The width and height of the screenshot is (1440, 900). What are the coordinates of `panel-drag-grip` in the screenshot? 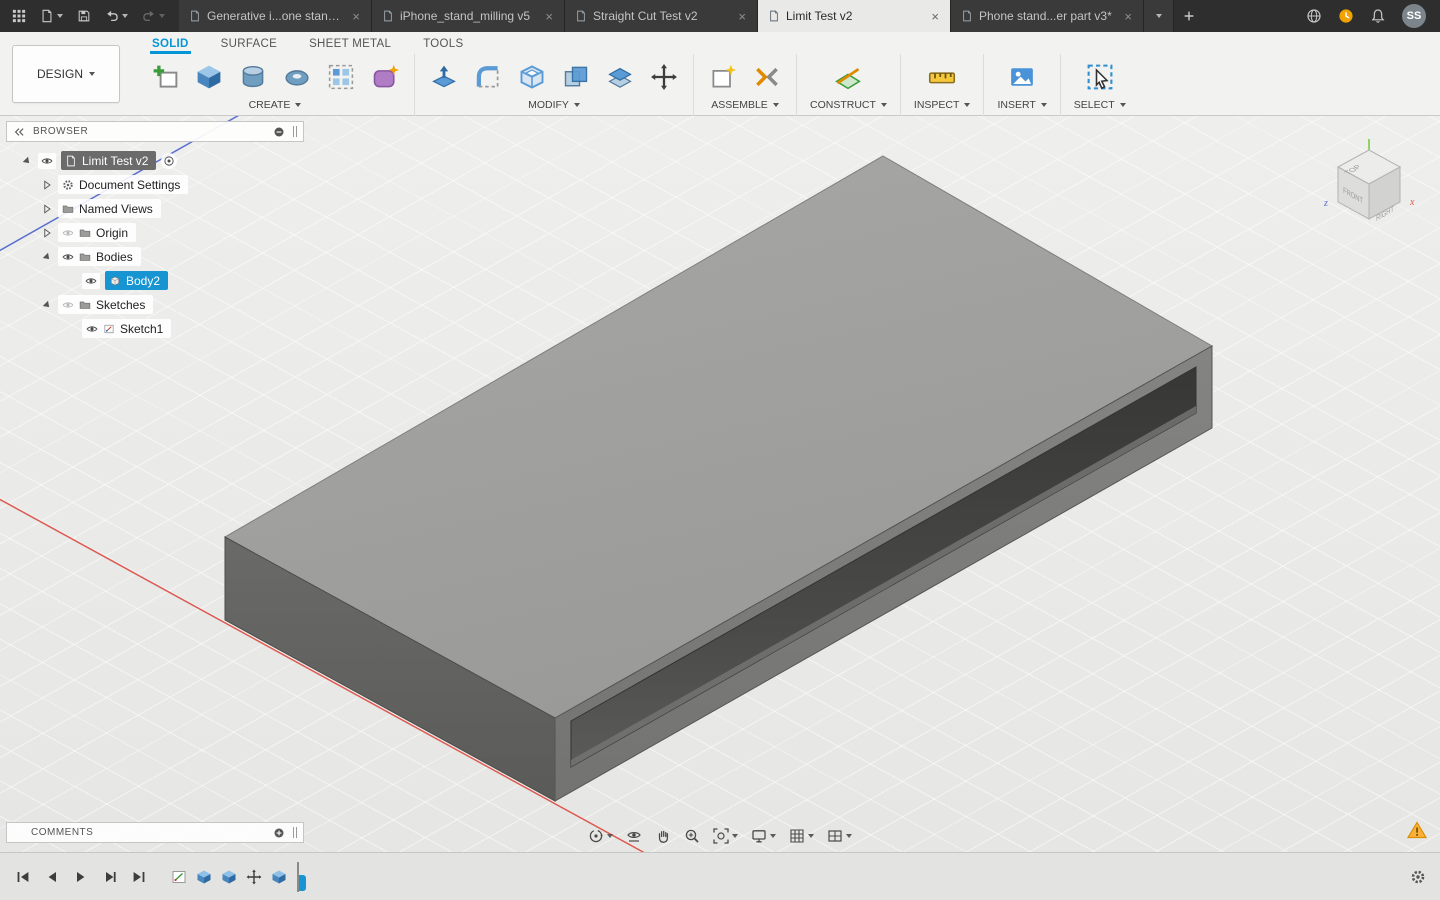 It's located at (295, 131).